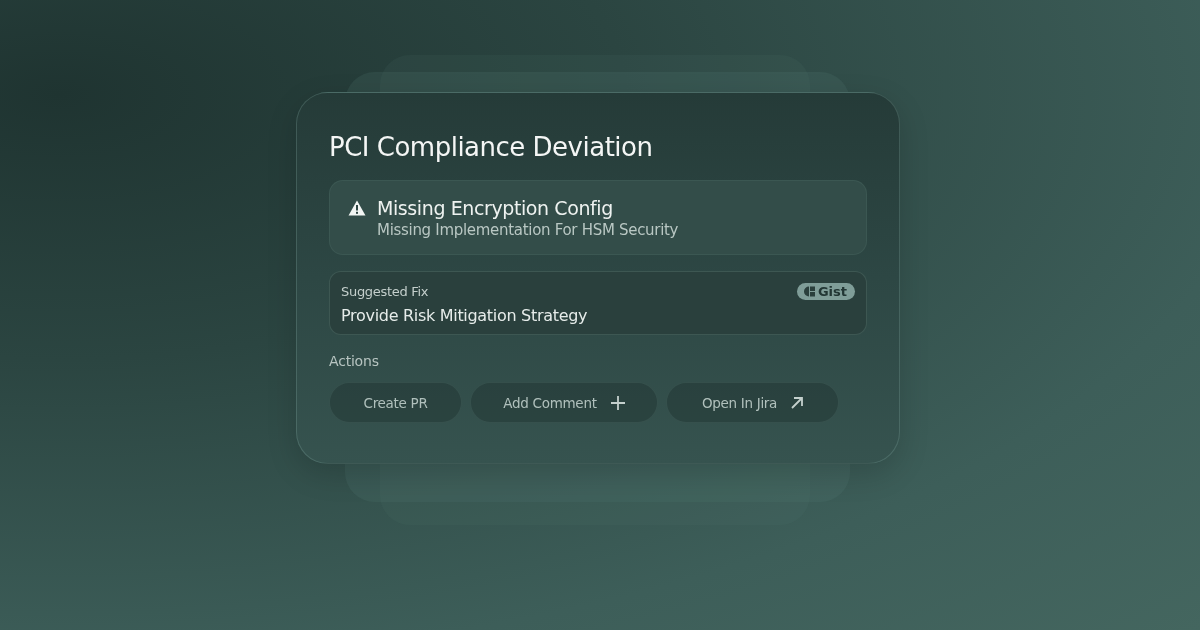  What do you see at coordinates (495, 208) in the screenshot?
I see `alert-title: Missing Encryption Config` at bounding box center [495, 208].